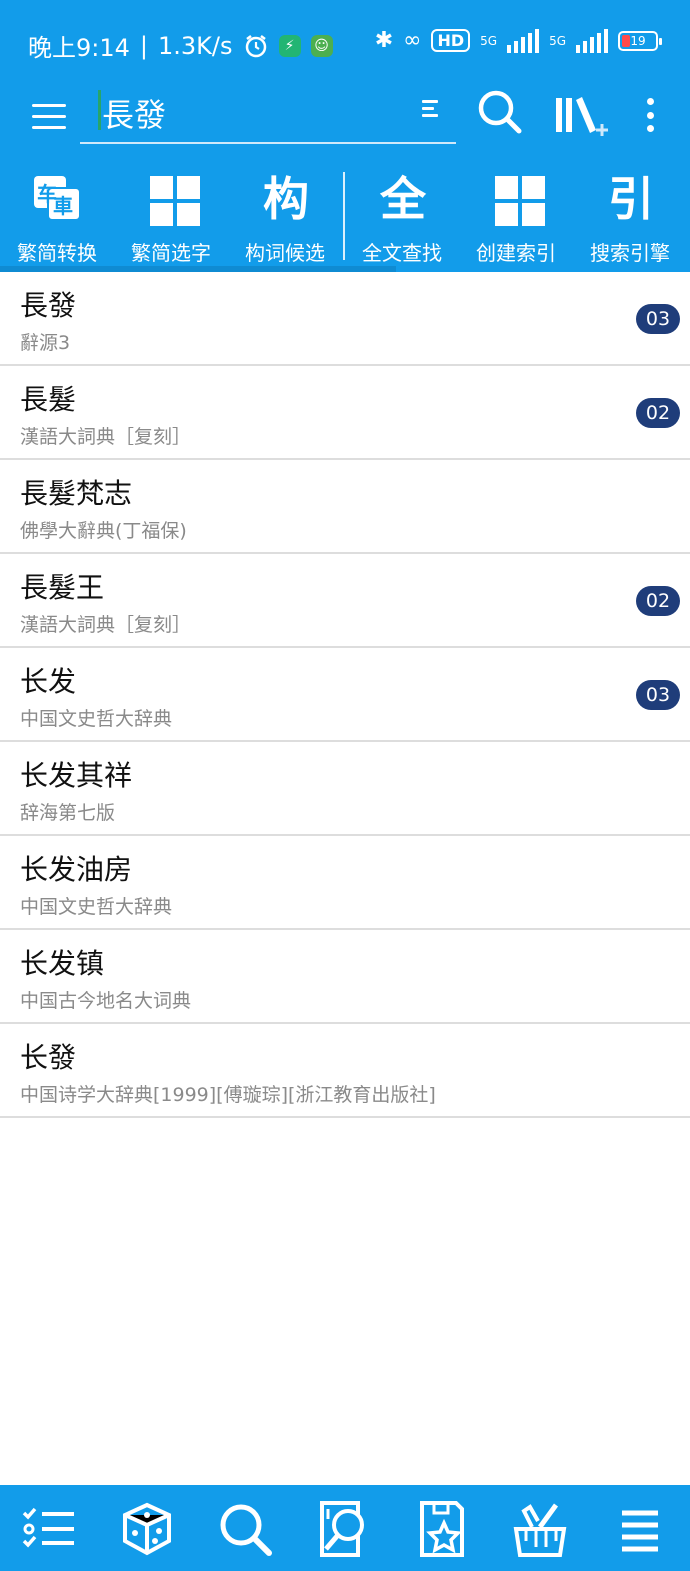 This screenshot has width=690, height=1571. What do you see at coordinates (345, 319) in the screenshot?
I see `list-item: 長發 辭源3 03` at bounding box center [345, 319].